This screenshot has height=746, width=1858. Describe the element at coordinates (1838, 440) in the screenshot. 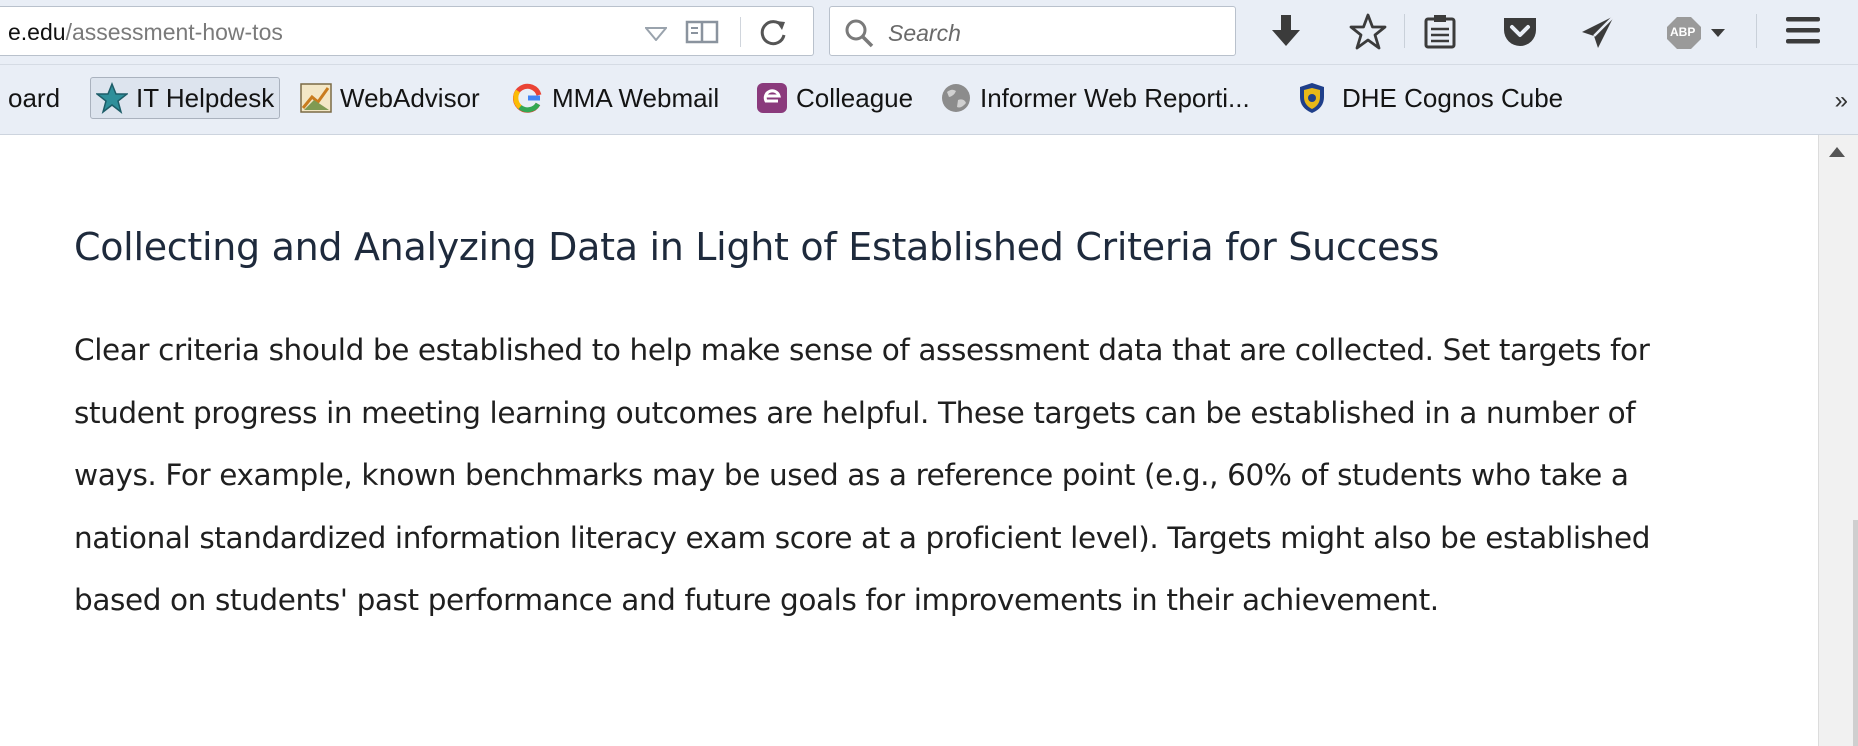

I see `vertical-scrollbar` at that location.